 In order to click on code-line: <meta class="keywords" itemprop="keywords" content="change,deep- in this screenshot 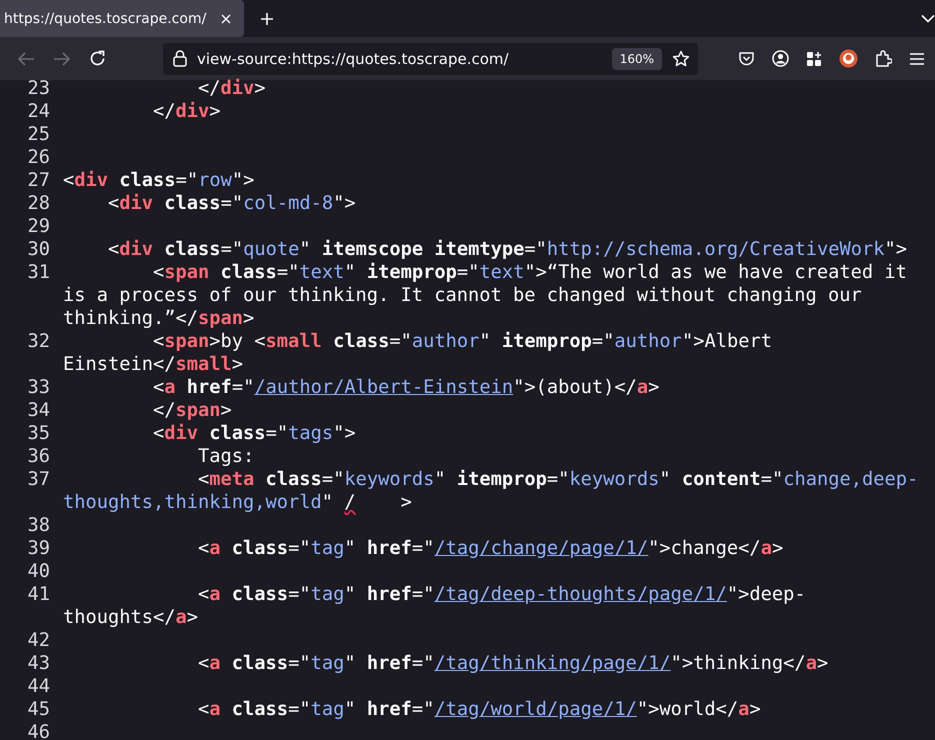, I will do `click(558, 479)`.